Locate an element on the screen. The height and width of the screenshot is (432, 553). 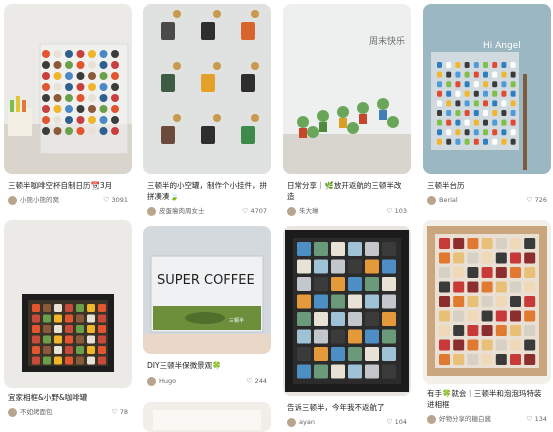
author-name: 小熊小熊的窝 is located at coordinates (39, 200).